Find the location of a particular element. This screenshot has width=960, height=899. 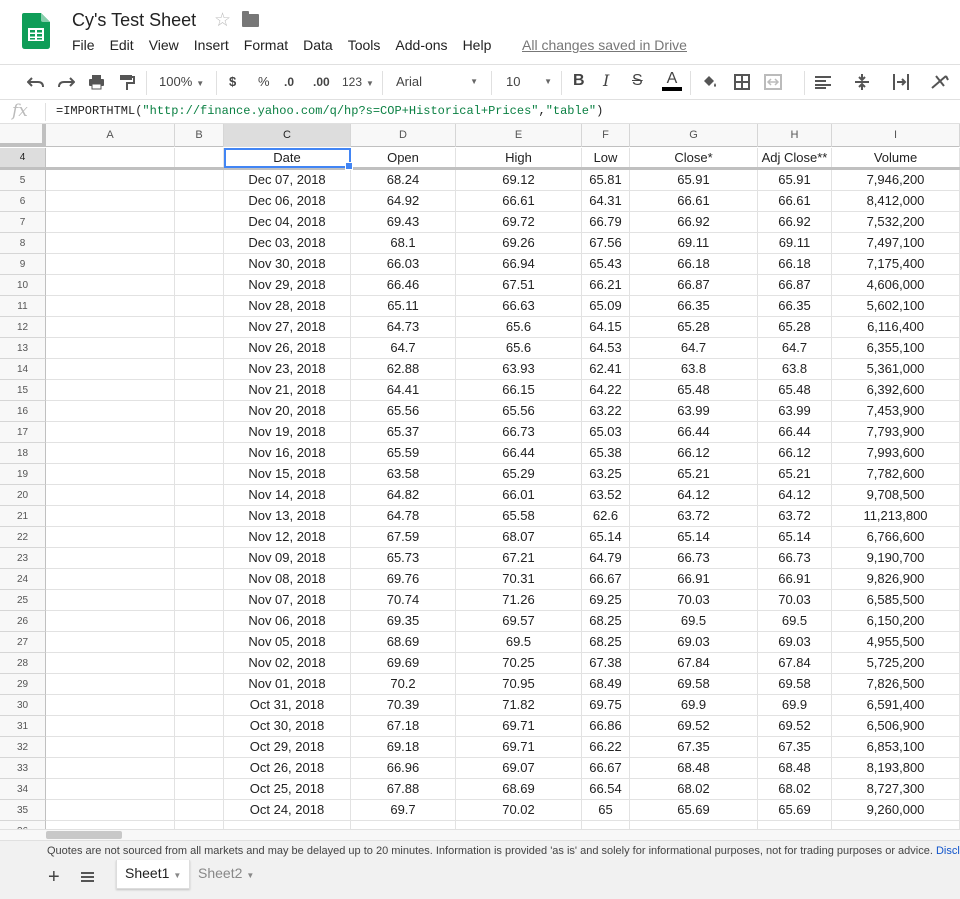

cell-g: 64.7 is located at coordinates (694, 348).